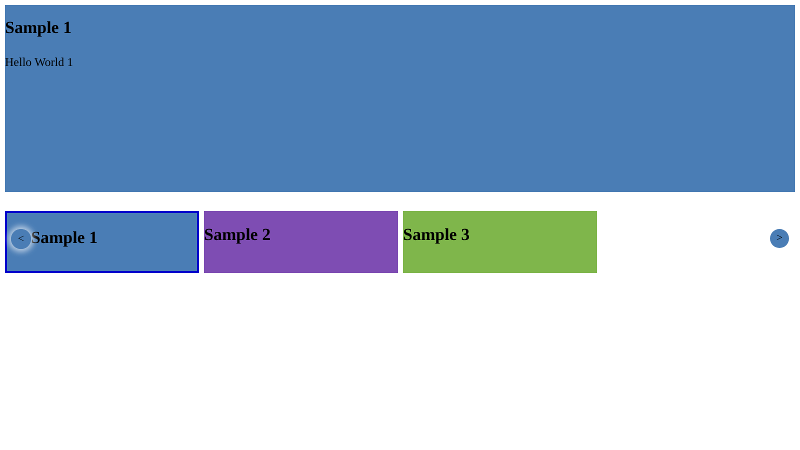 Image resolution: width=800 pixels, height=450 pixels. I want to click on thumbnail-title: Sample 1, so click(64, 238).